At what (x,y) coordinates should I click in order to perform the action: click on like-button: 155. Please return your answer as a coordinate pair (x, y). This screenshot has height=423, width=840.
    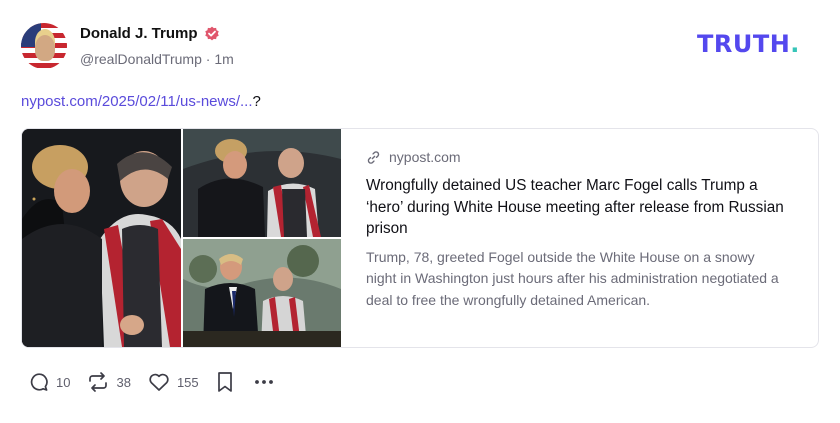
    Looking at the image, I should click on (173, 382).